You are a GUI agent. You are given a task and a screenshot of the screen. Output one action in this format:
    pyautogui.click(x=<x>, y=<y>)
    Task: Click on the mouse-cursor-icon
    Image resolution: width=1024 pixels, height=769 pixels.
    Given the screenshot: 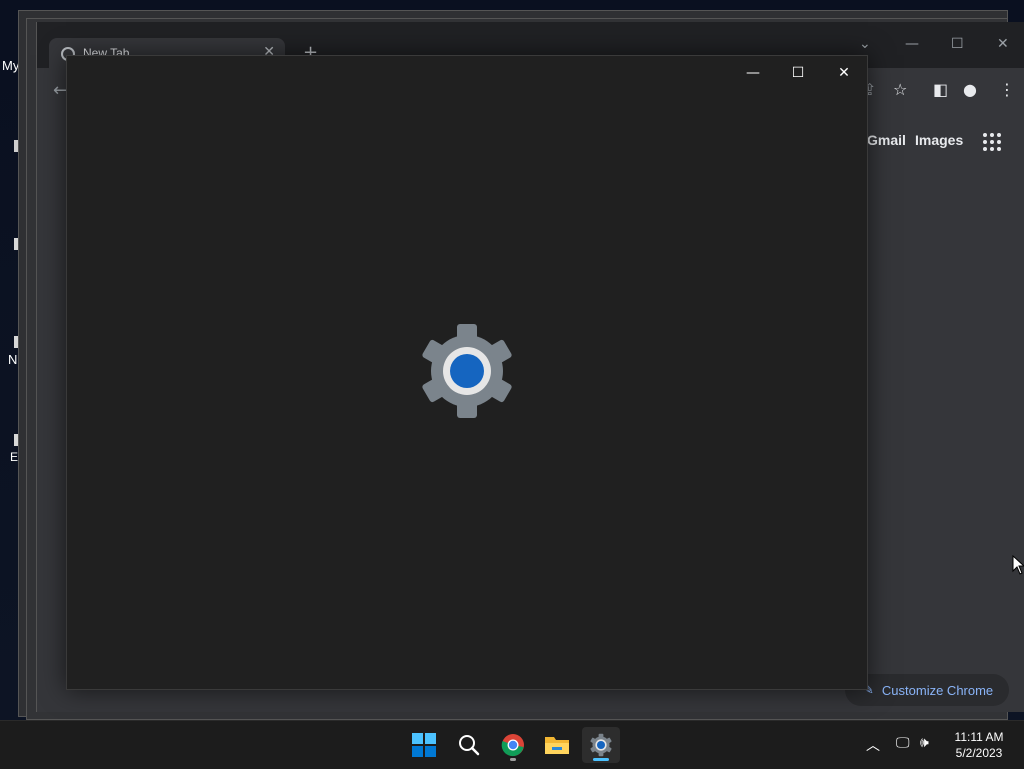 What is the action you would take?
    pyautogui.click(x=1018, y=566)
    